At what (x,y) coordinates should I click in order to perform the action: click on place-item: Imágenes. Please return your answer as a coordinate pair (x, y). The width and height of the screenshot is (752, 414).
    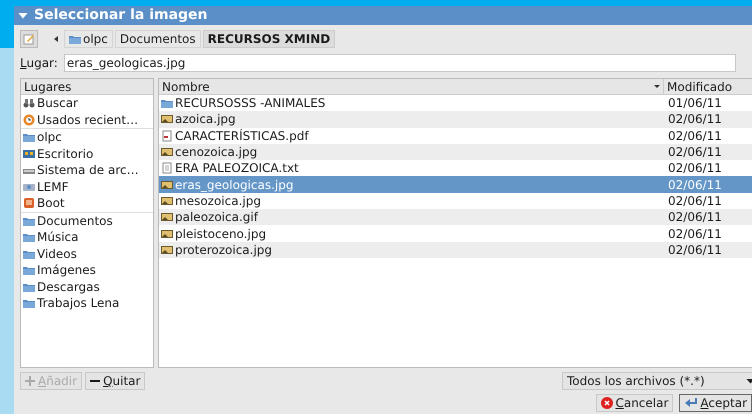
    Looking at the image, I should click on (87, 270).